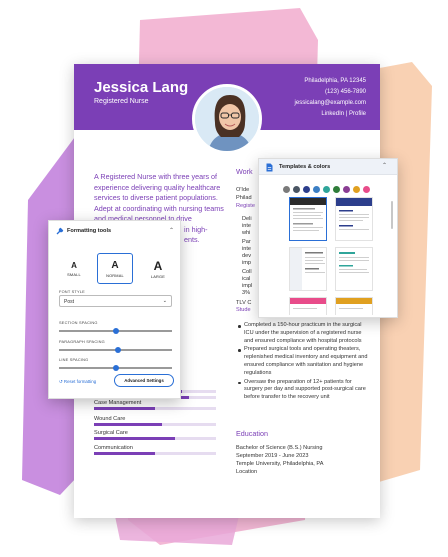 The height and width of the screenshot is (557, 448). I want to click on template-grid, so click(334, 256).